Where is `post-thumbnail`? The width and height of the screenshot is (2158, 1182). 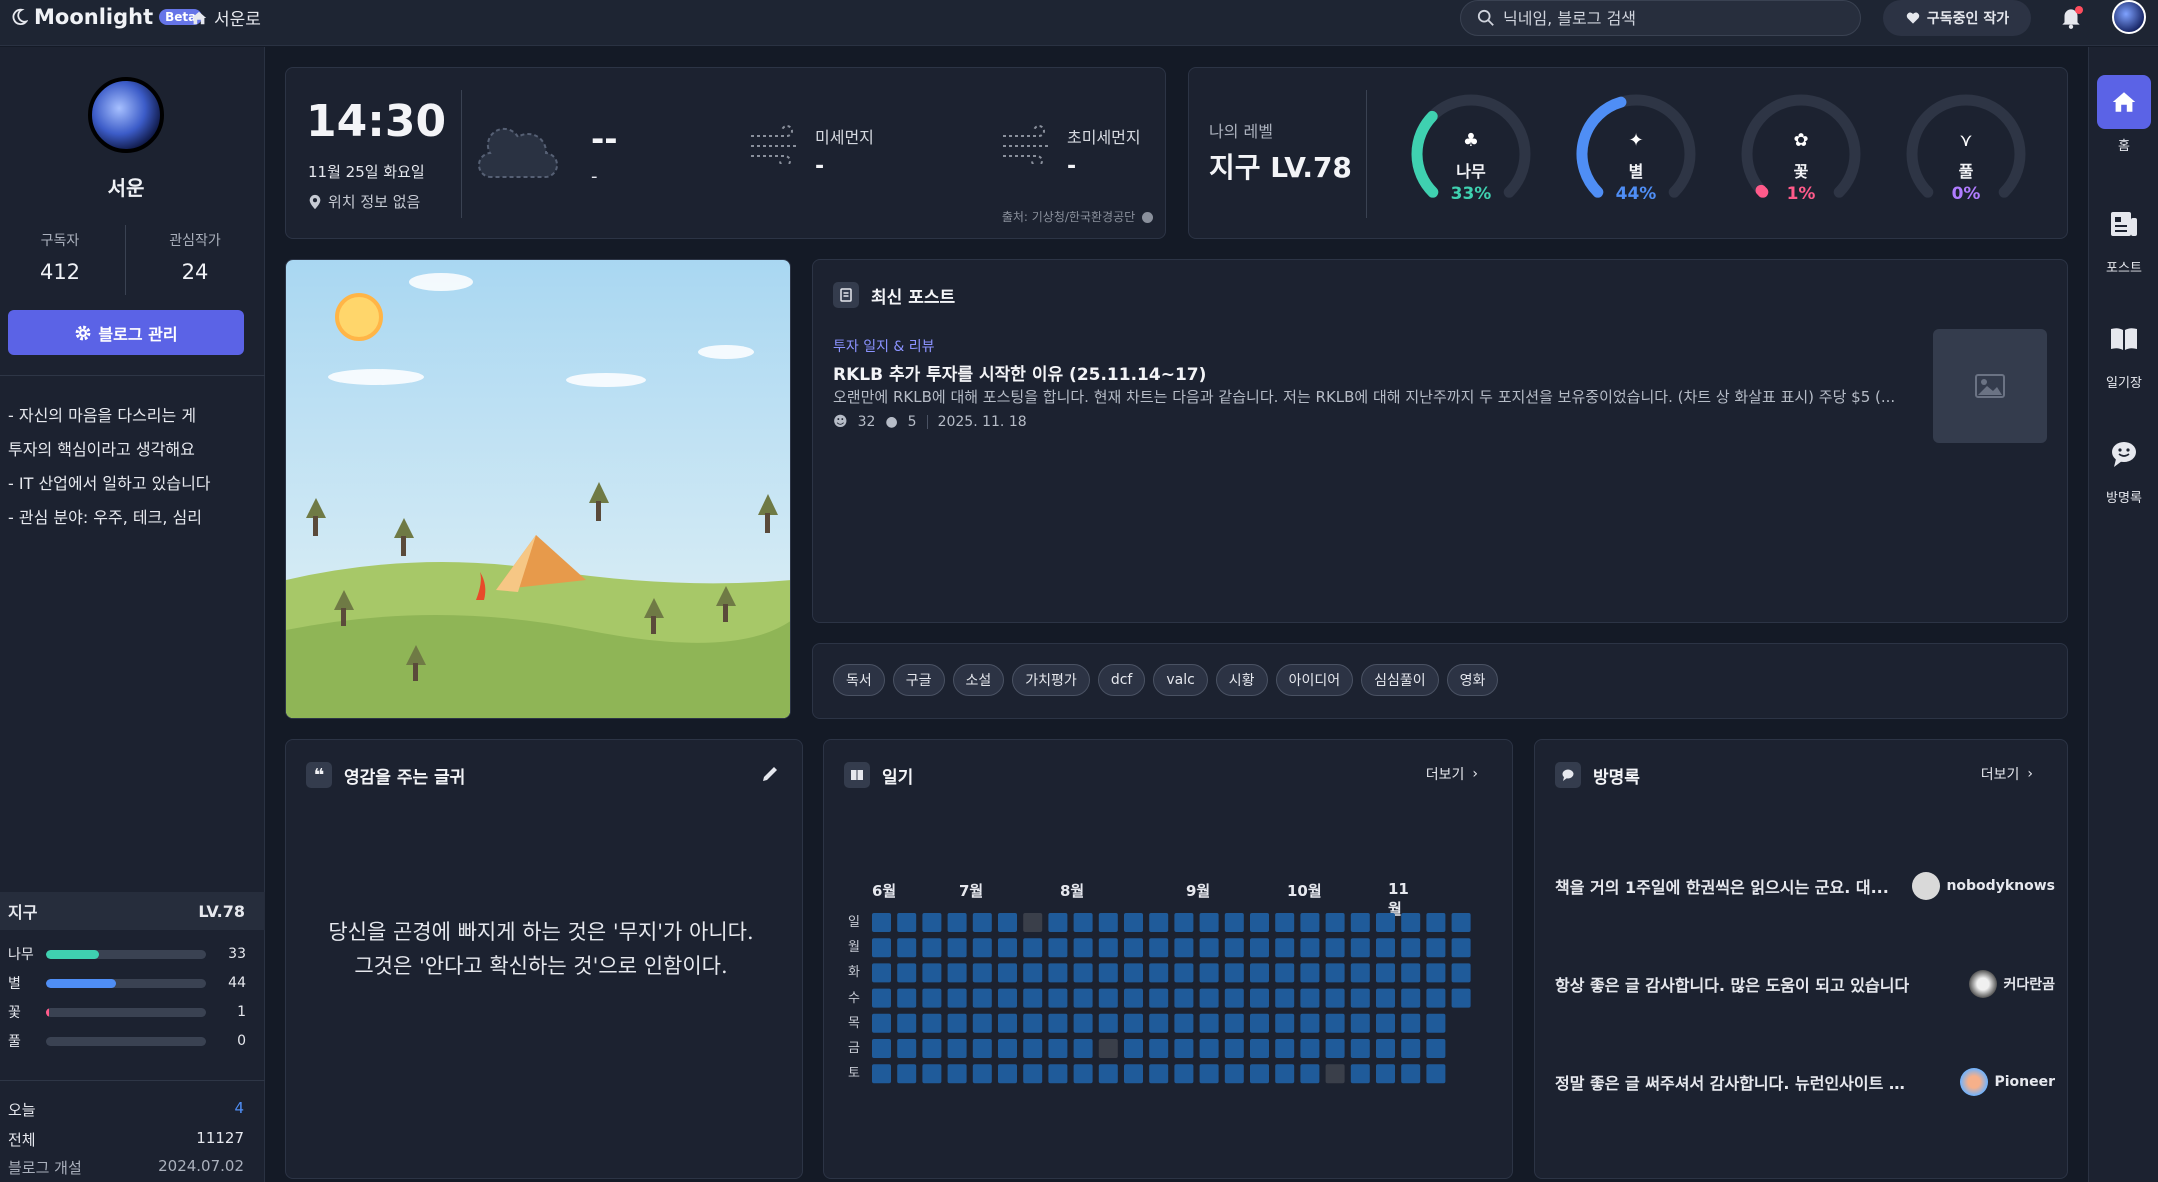 post-thumbnail is located at coordinates (1990, 386).